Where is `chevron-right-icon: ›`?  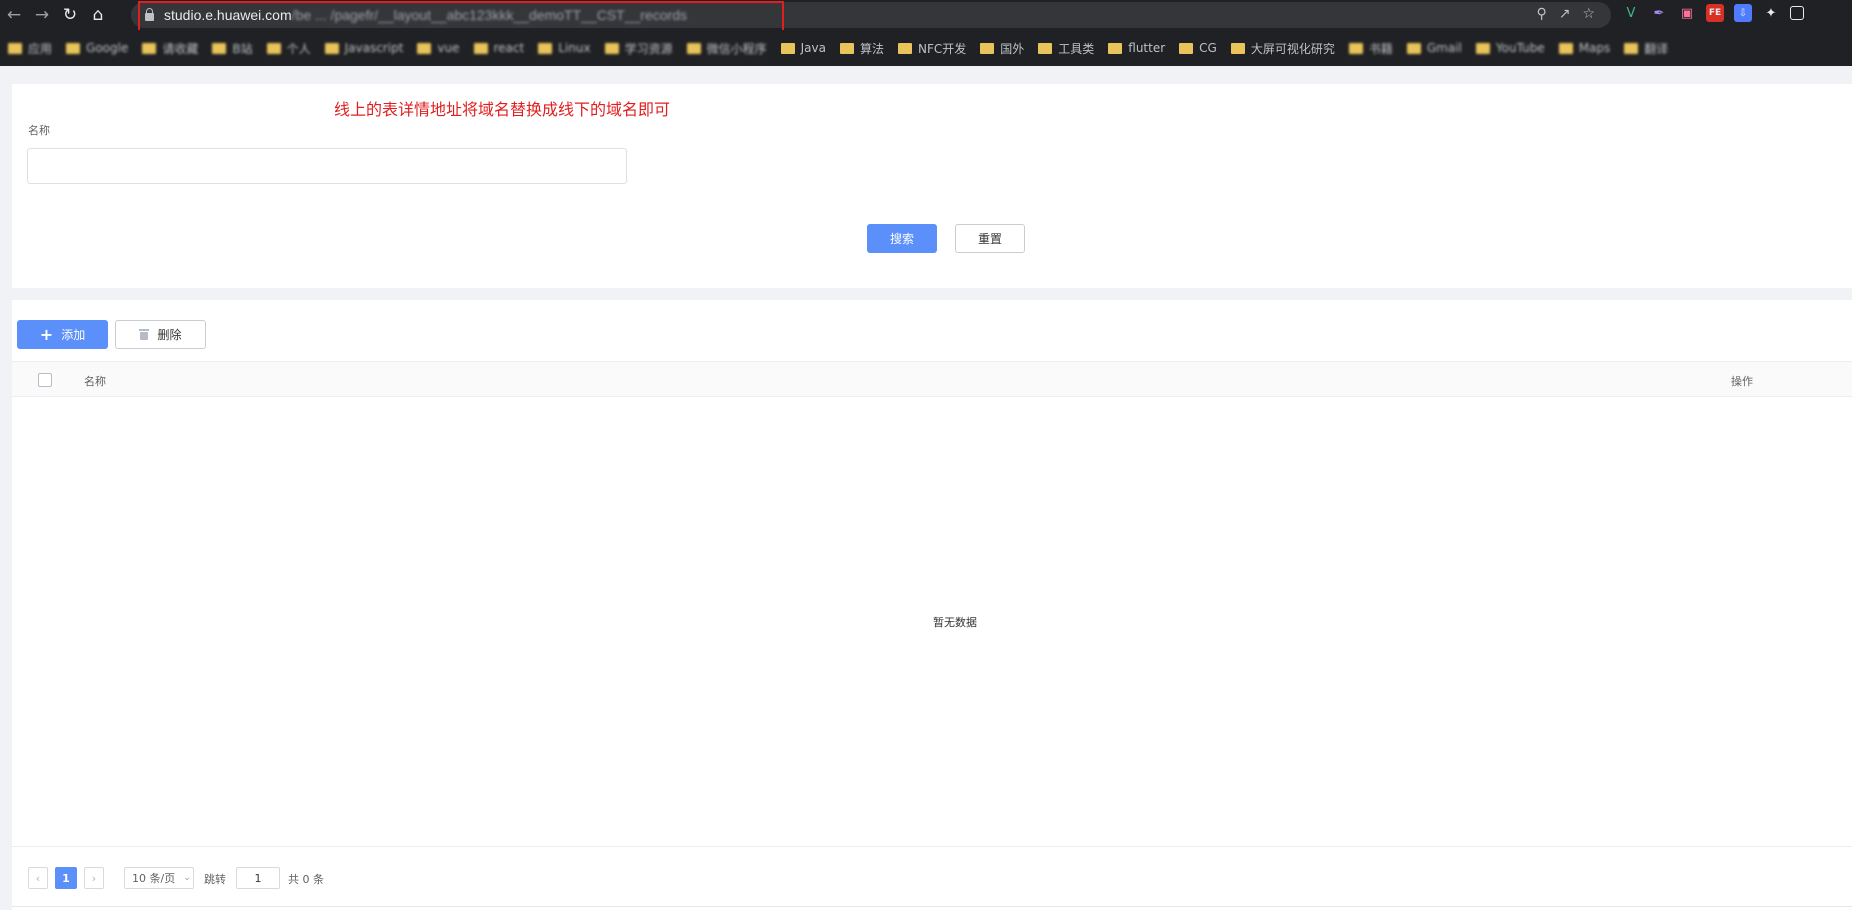 chevron-right-icon: › is located at coordinates (94, 878).